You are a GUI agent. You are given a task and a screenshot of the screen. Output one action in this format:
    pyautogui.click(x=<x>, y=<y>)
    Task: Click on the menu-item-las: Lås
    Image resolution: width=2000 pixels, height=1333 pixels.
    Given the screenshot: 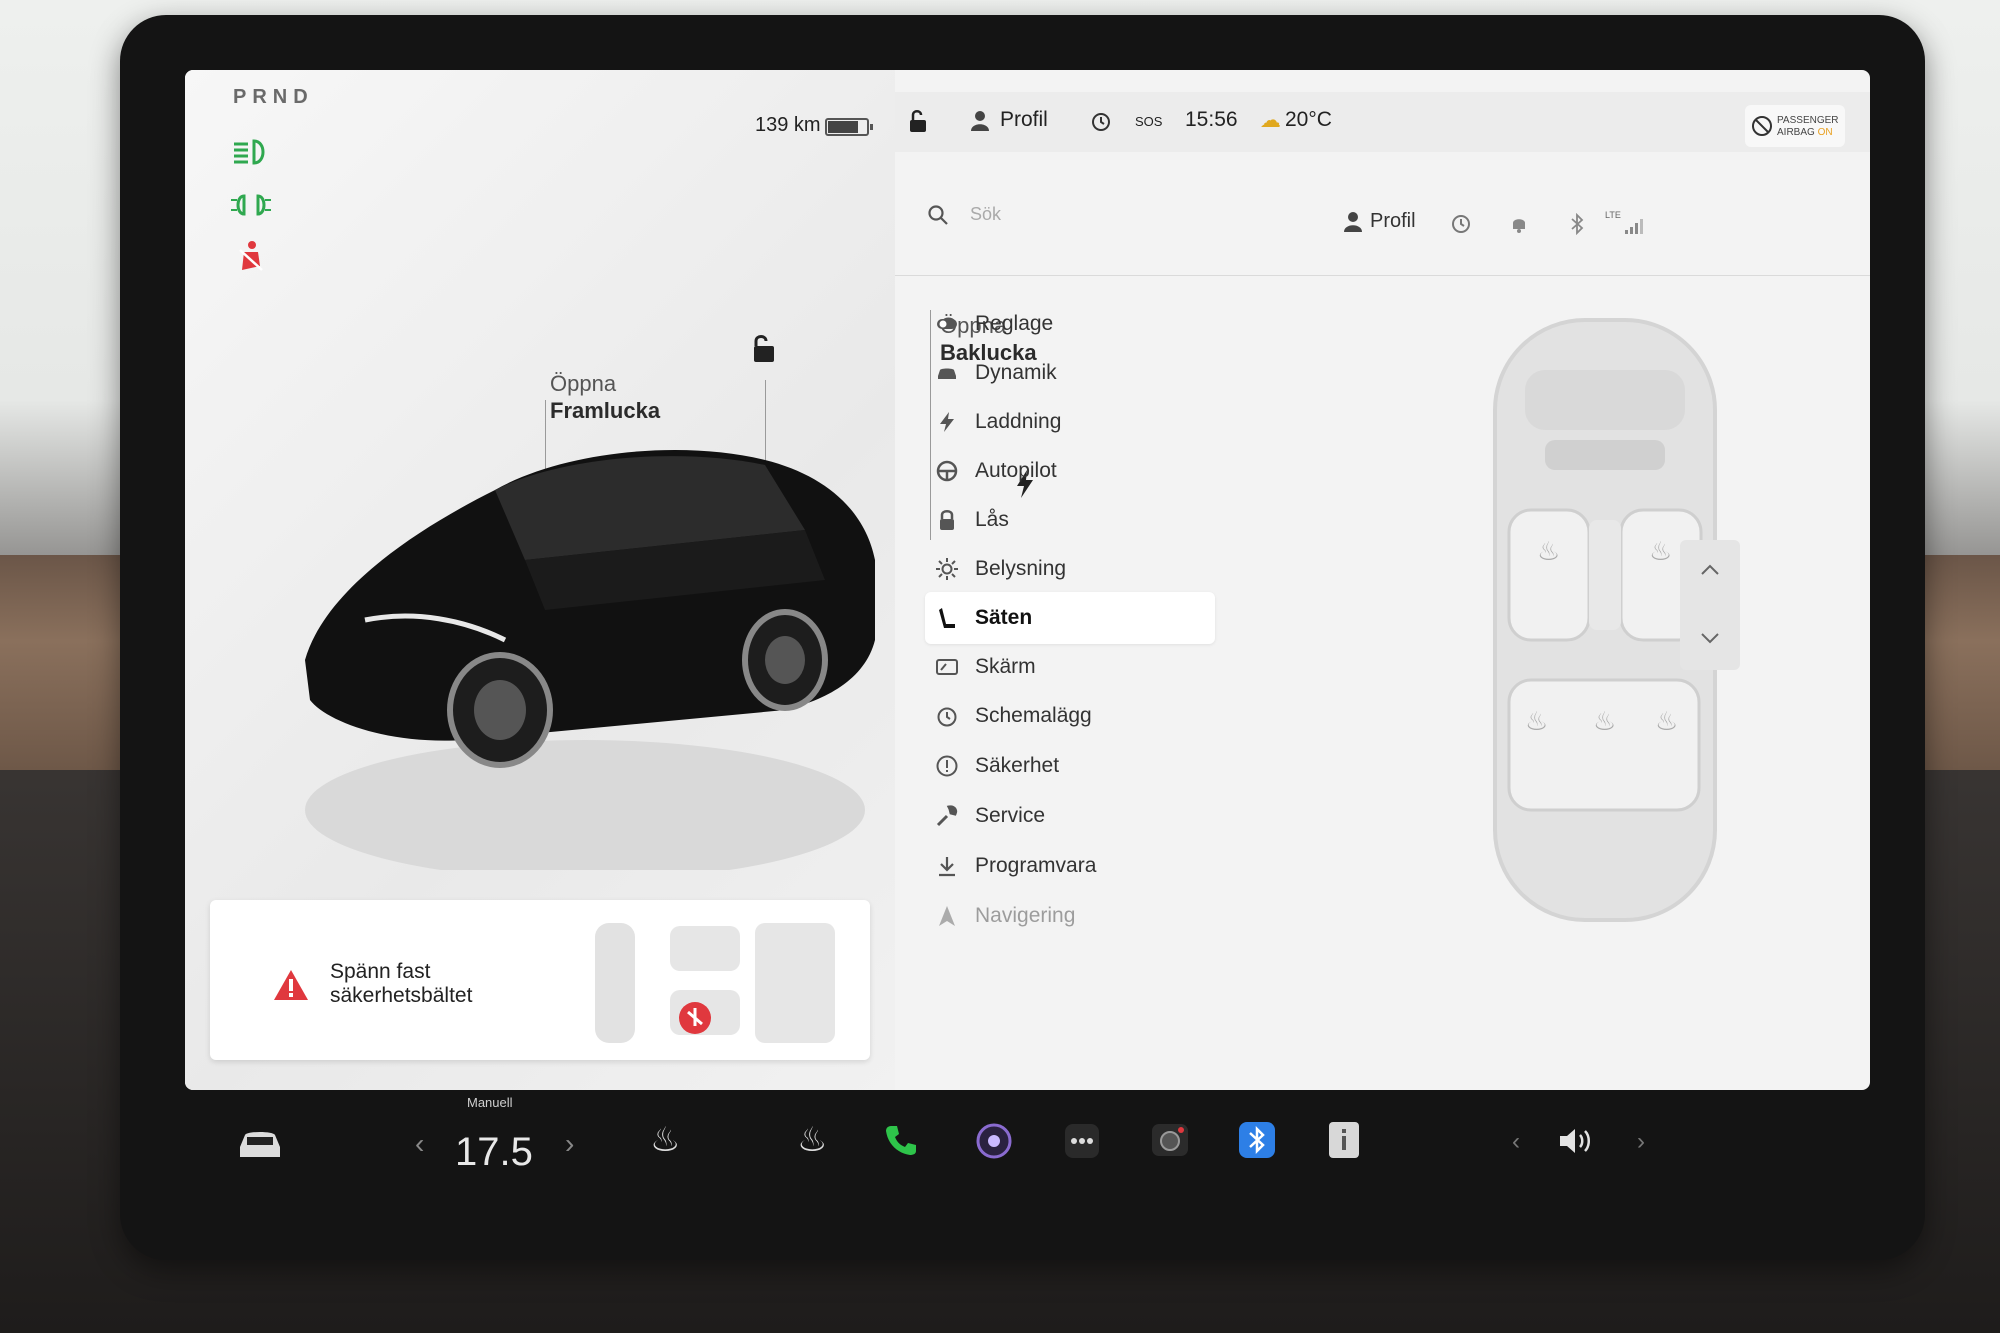 What is the action you would take?
    pyautogui.click(x=1070, y=520)
    